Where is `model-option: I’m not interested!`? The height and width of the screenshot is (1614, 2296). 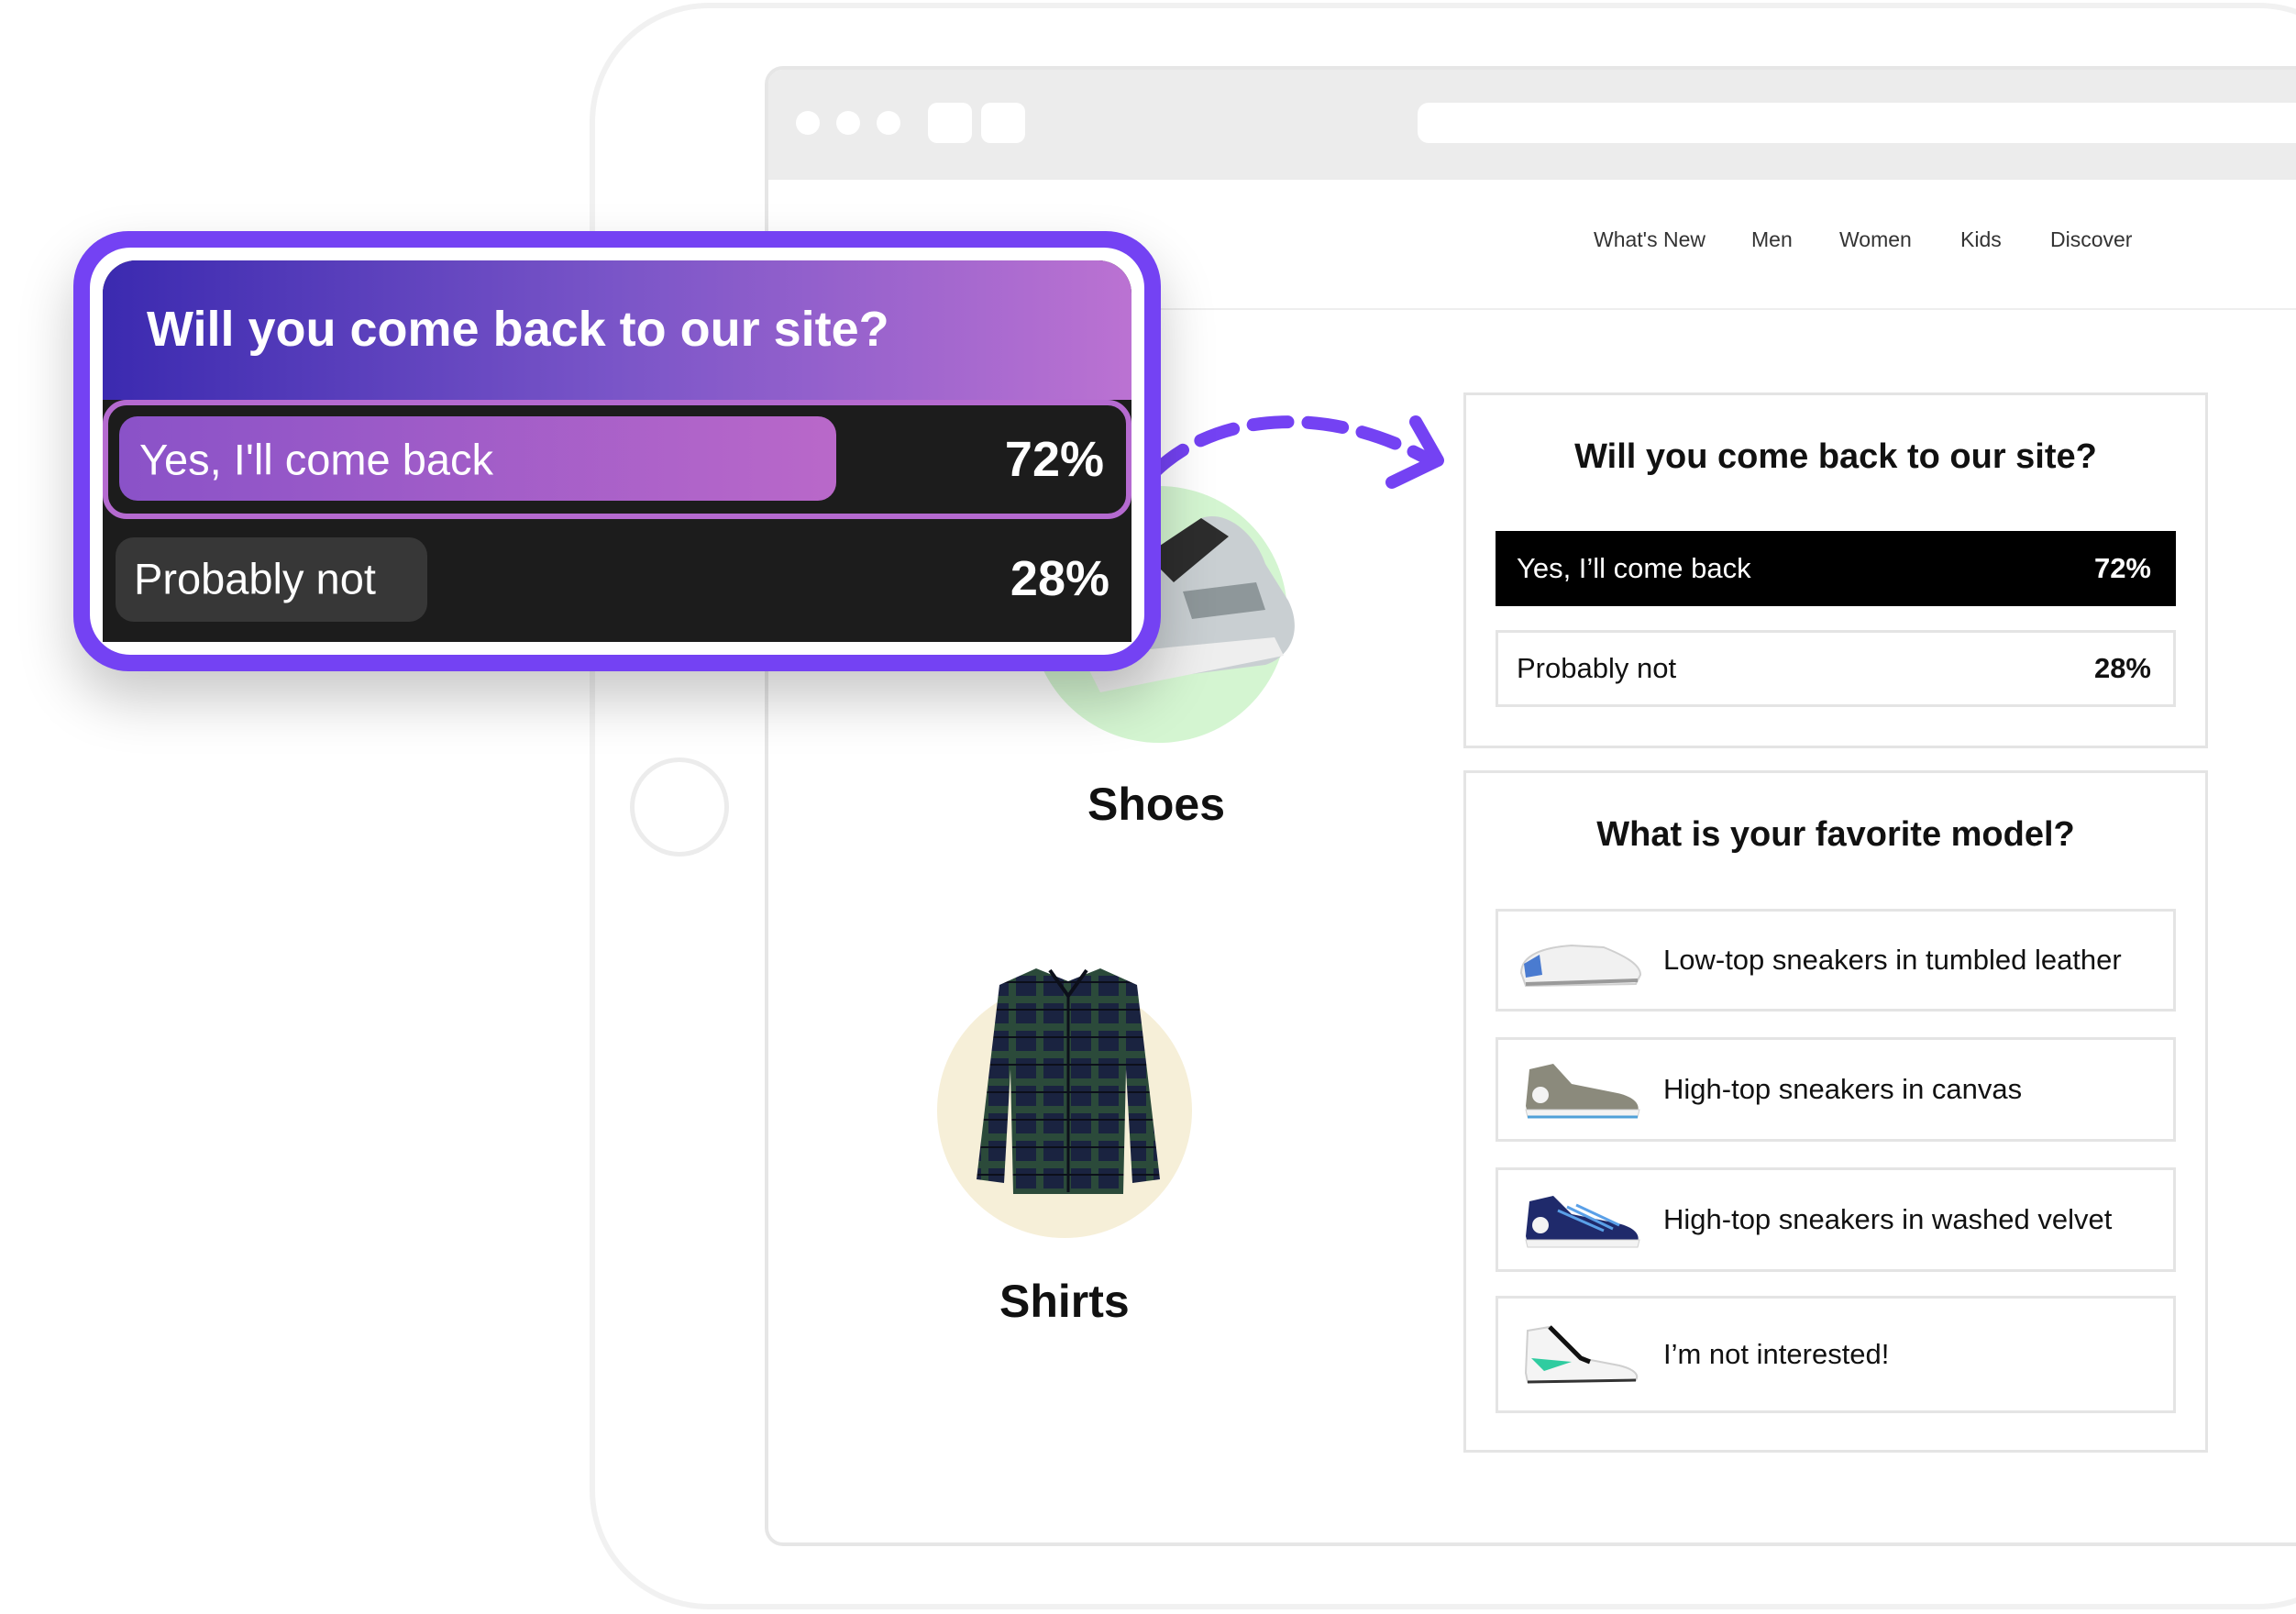
model-option: I’m not interested! is located at coordinates (1836, 1354).